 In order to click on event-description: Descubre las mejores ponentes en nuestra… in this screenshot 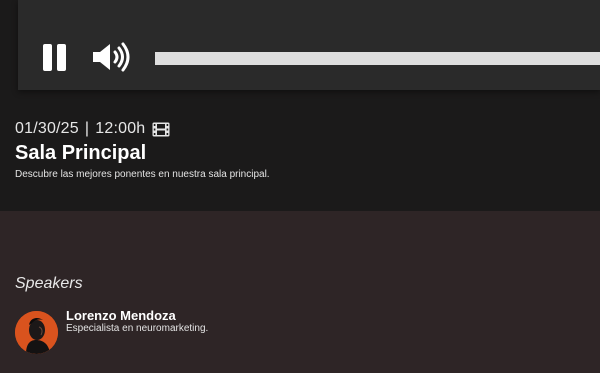, I will do `click(142, 174)`.